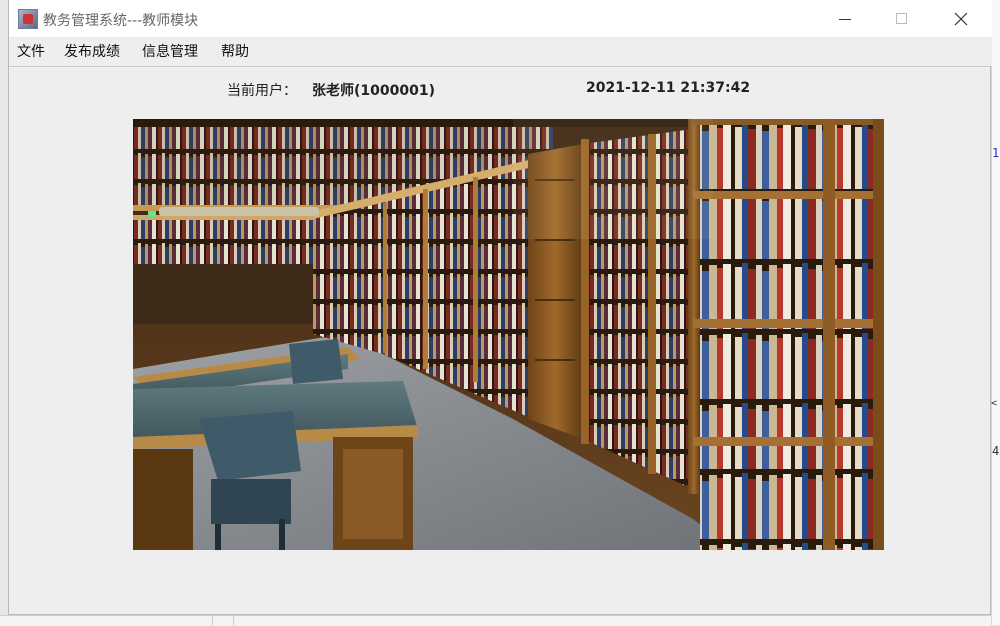 The image size is (1000, 626). Describe the element at coordinates (994, 403) in the screenshot. I see `background-text: <` at that location.